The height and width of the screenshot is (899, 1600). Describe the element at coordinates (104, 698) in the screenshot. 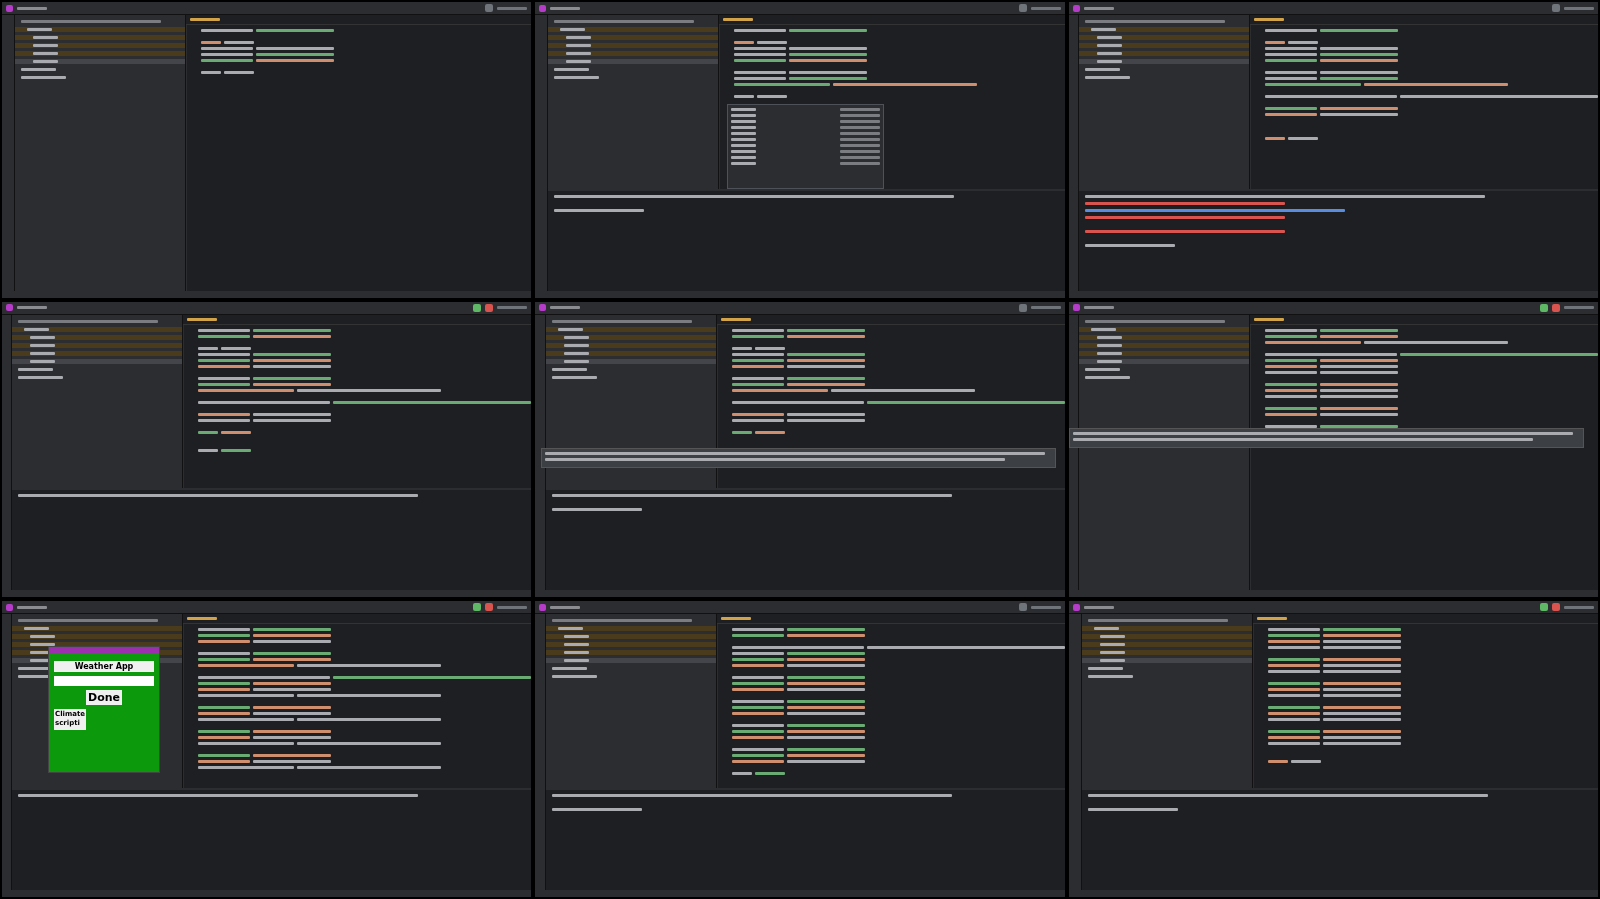

I see `done-button: Done` at that location.